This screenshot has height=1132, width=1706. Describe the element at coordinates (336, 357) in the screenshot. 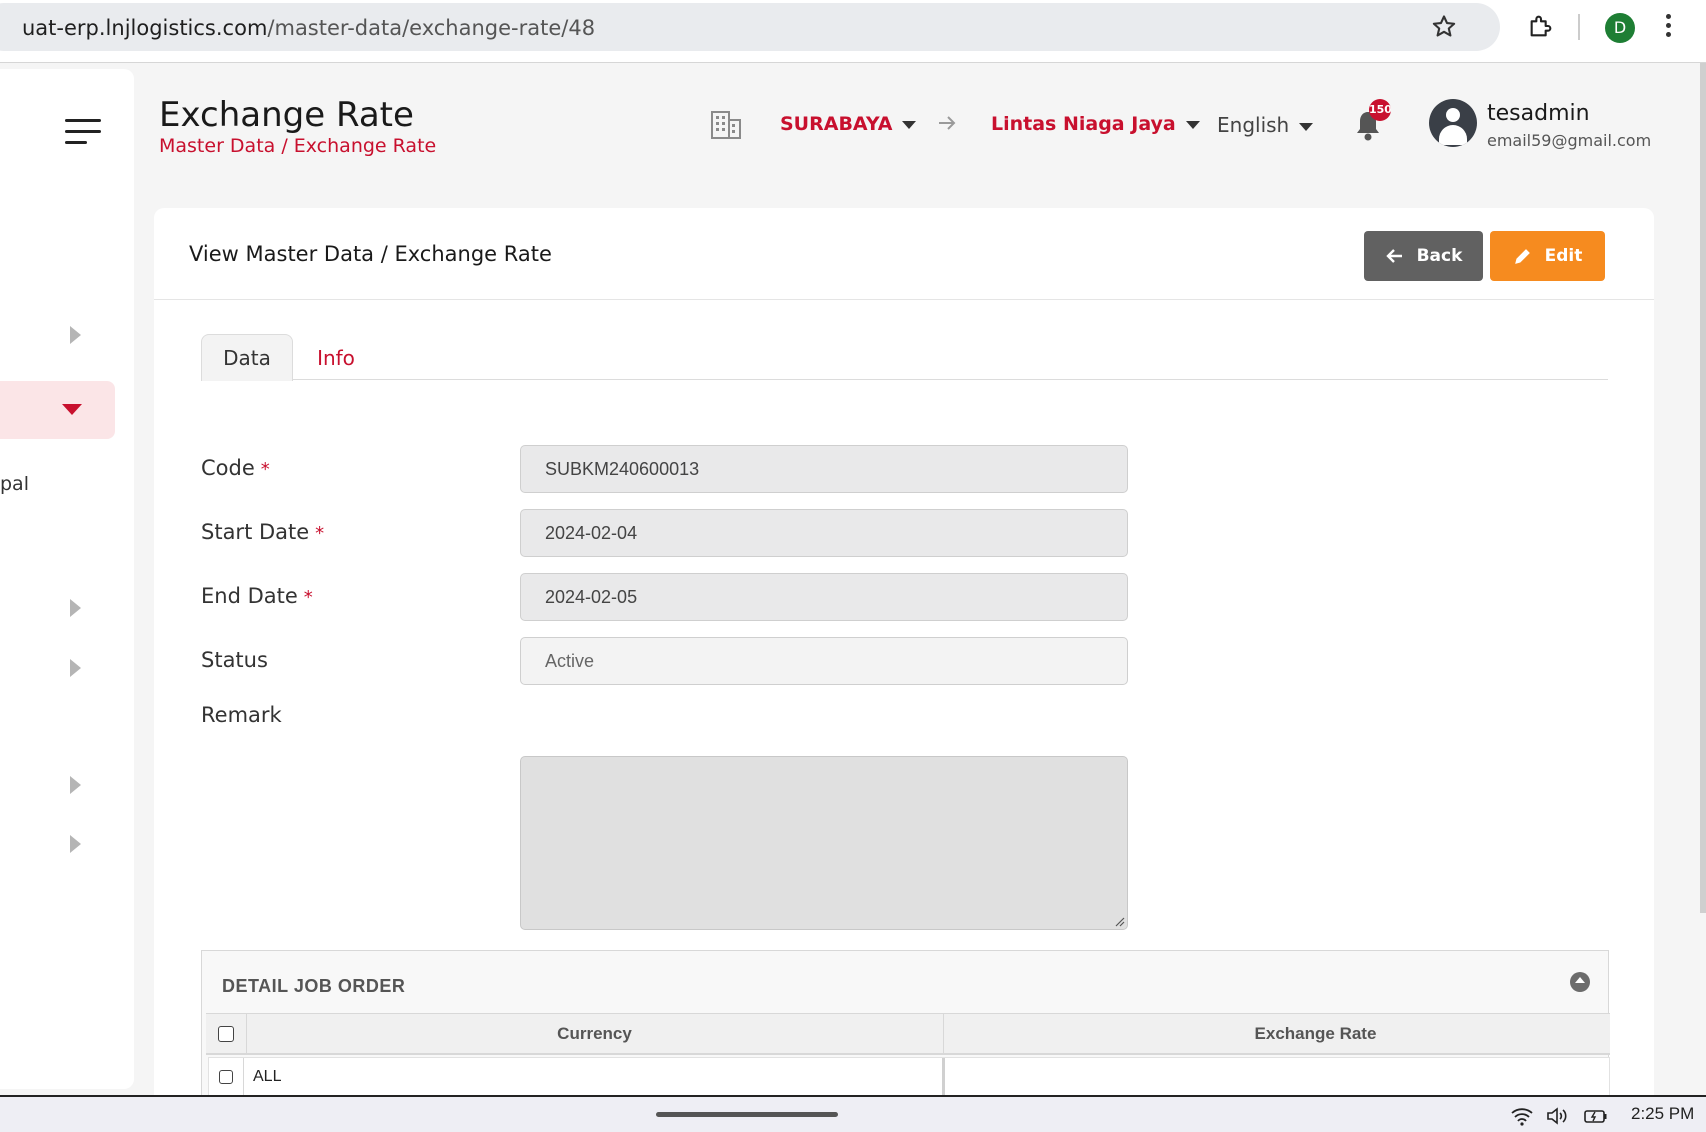

I see `tab-info: Info` at that location.